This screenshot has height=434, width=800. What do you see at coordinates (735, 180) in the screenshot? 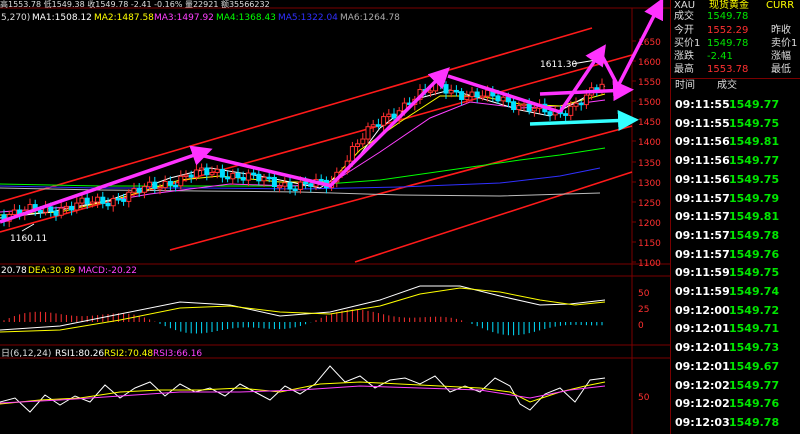
I see `tick-row: 09:11:56 1549.75` at bounding box center [735, 180].